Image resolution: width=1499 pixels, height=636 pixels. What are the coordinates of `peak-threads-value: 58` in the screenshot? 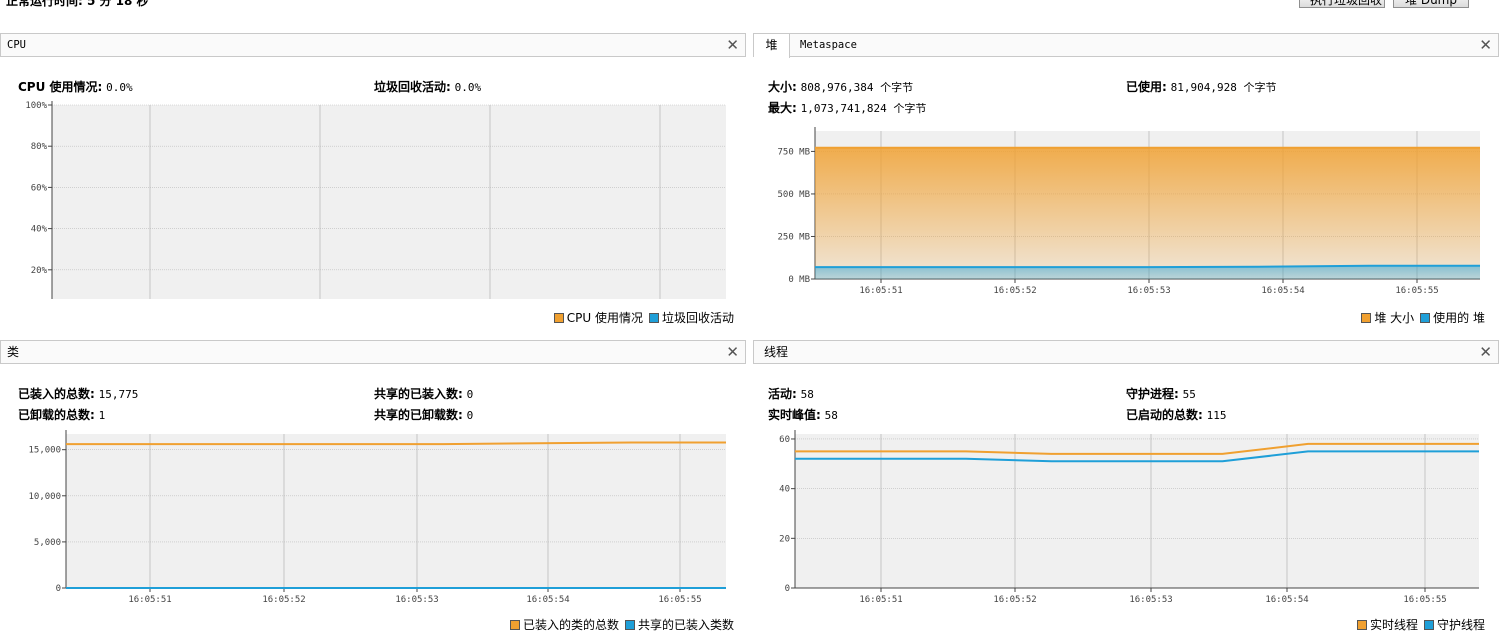 It's located at (831, 415).